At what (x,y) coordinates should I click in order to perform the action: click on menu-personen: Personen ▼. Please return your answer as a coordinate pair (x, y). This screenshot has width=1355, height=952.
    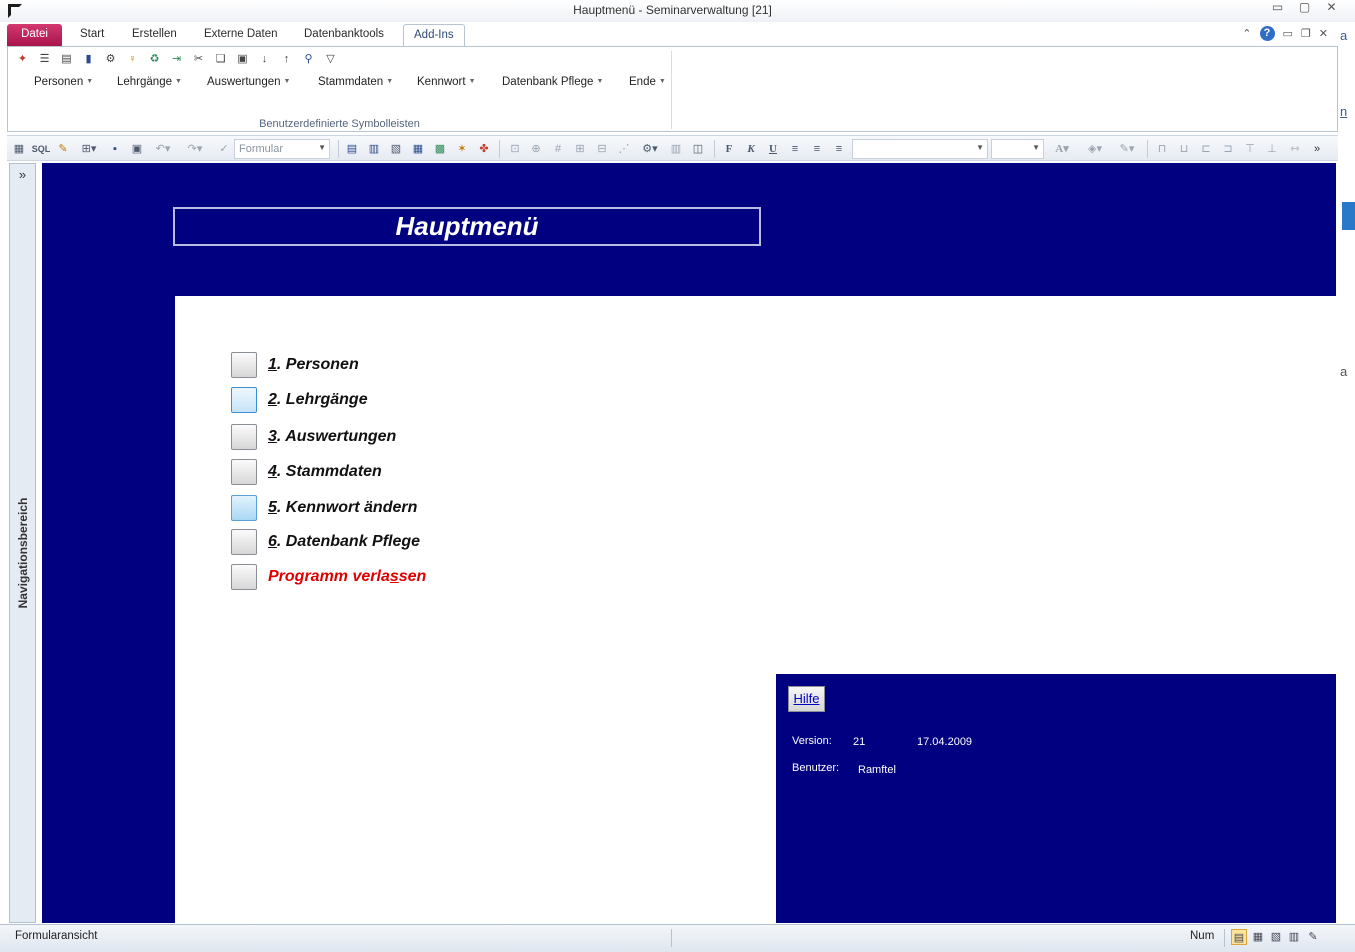
    Looking at the image, I should click on (63, 82).